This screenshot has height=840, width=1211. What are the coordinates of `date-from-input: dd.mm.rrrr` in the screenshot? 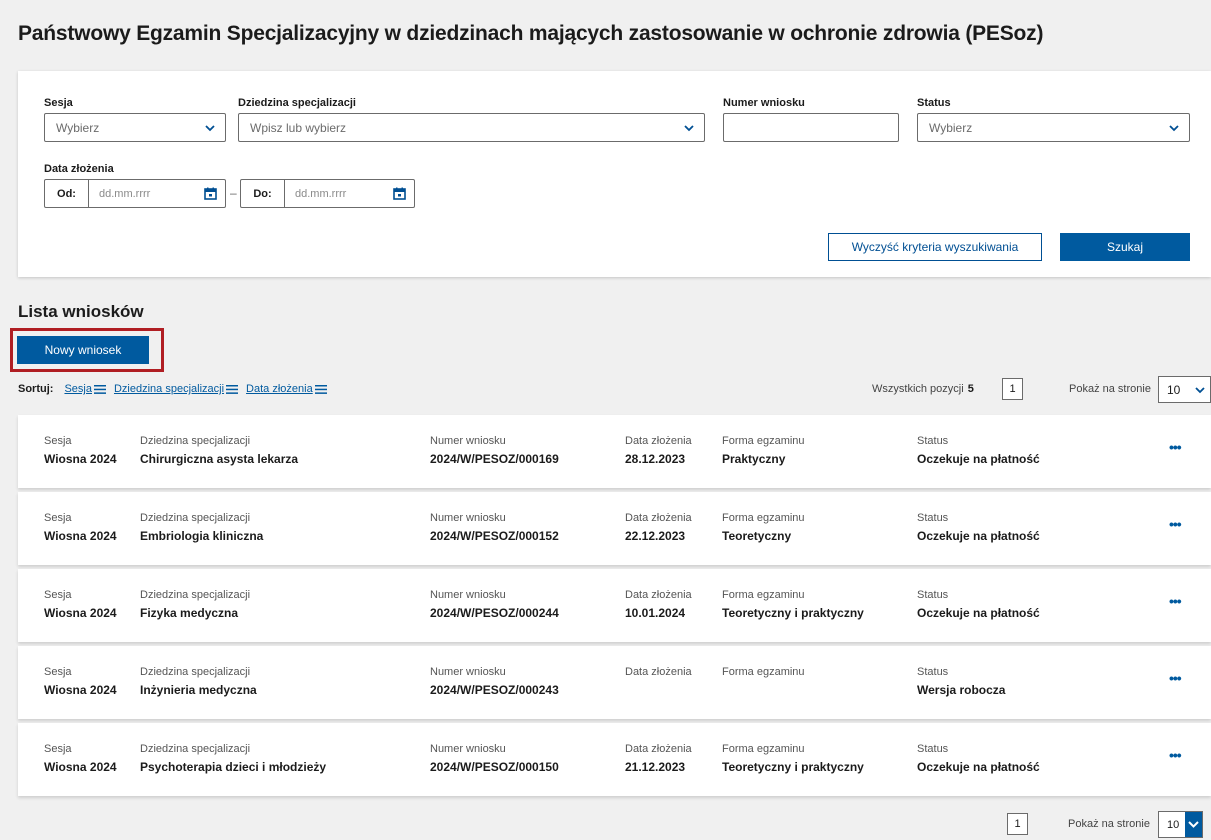 It's located at (157, 193).